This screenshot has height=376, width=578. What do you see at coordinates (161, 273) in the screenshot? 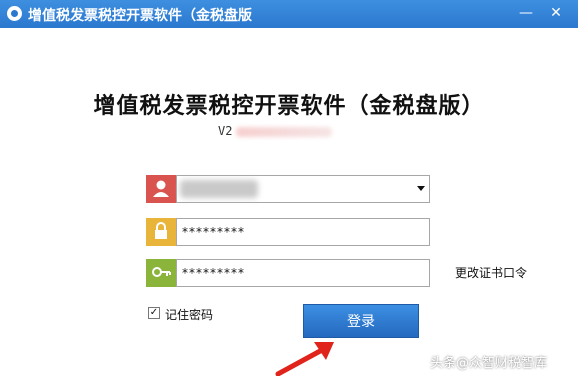
I see `key-icon` at bounding box center [161, 273].